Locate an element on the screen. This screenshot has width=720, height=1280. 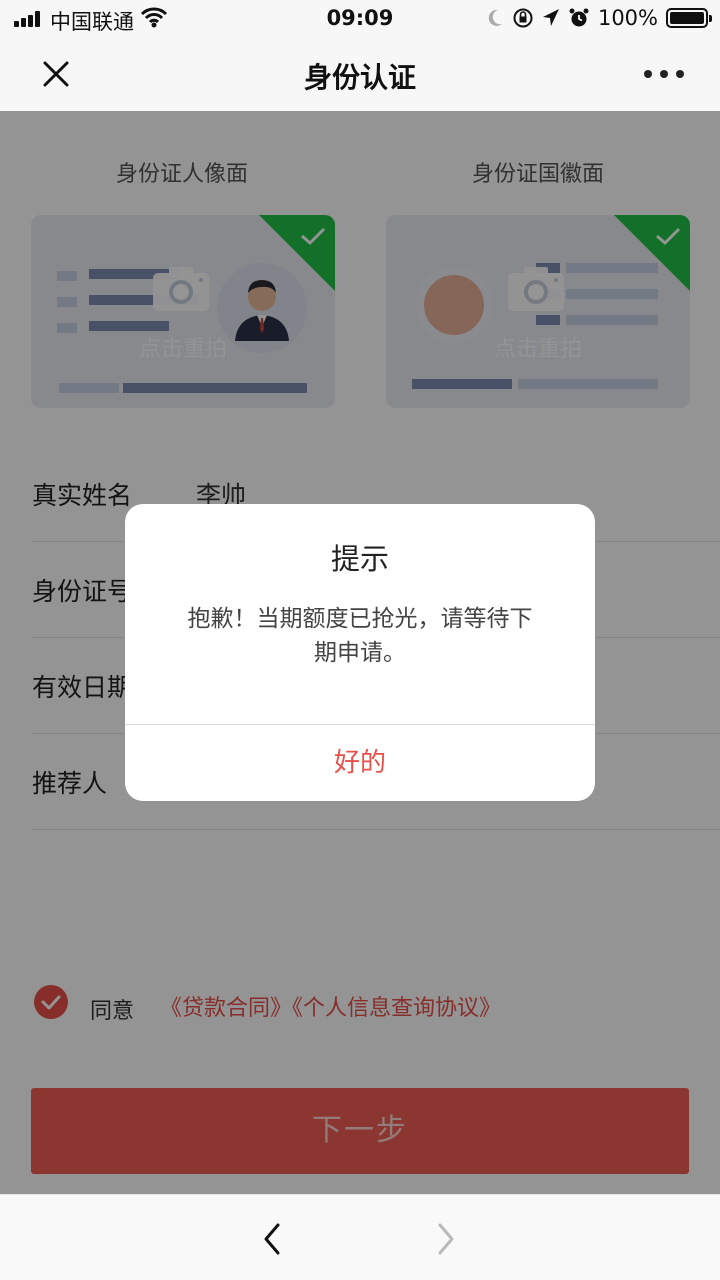
dialog-title: 提示 is located at coordinates (359, 559).